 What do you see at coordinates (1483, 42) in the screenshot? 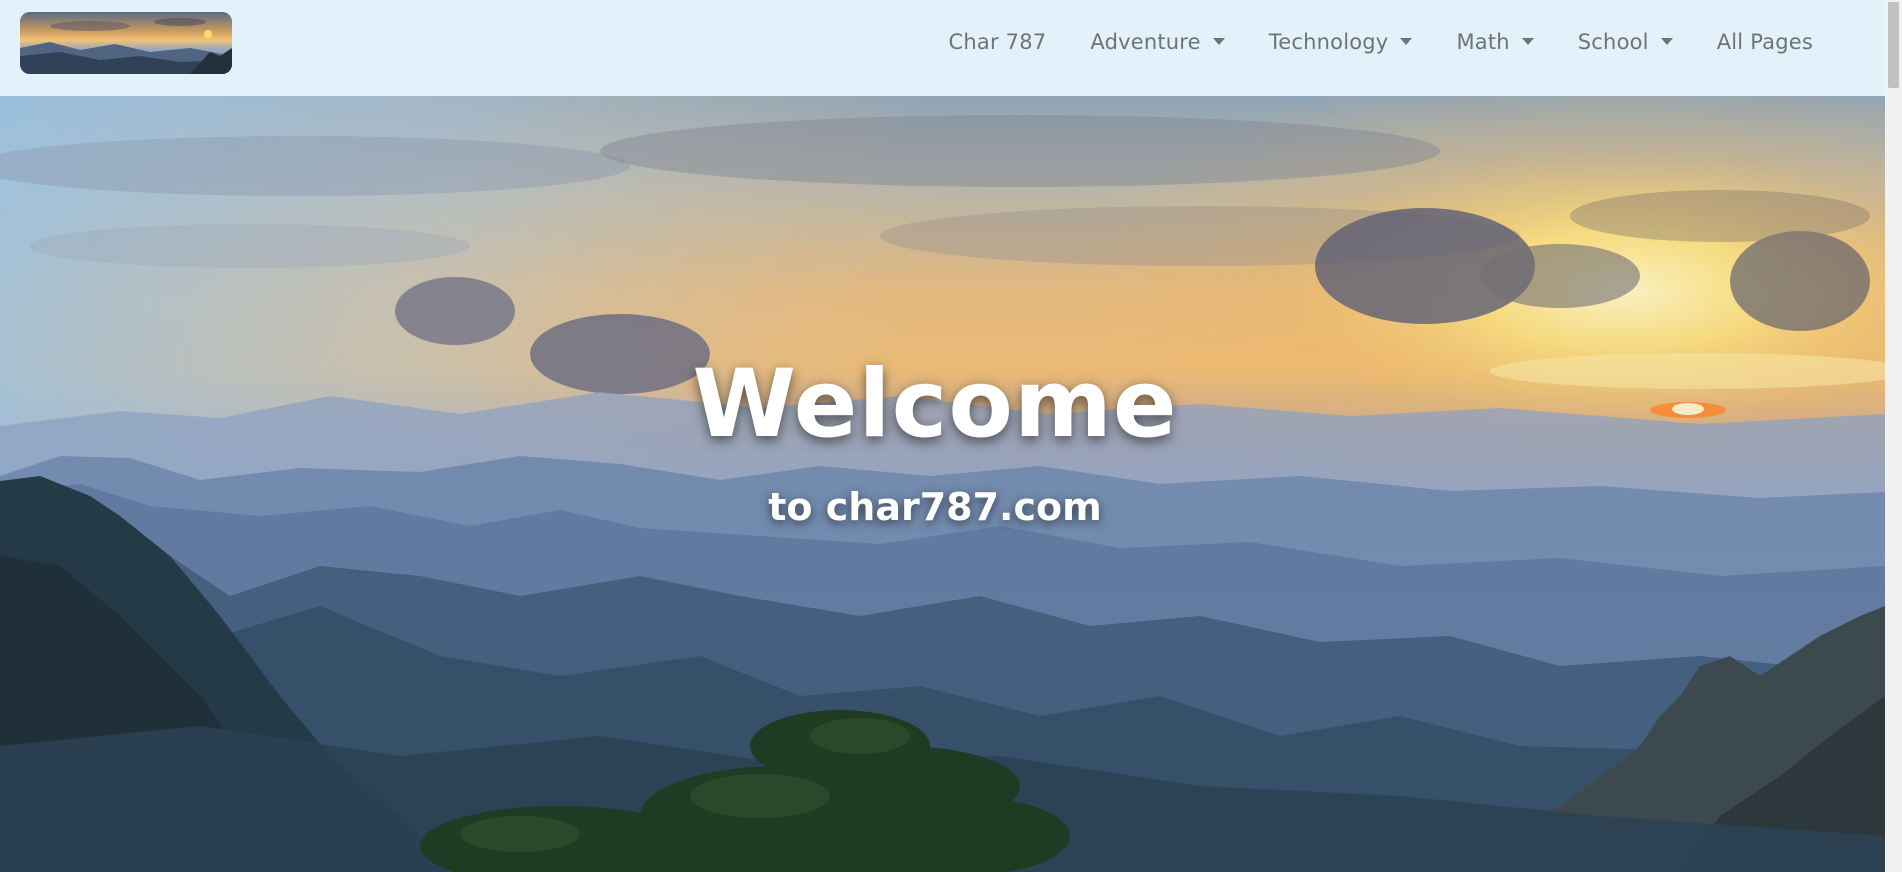
I see `nav-item-label: Math` at bounding box center [1483, 42].